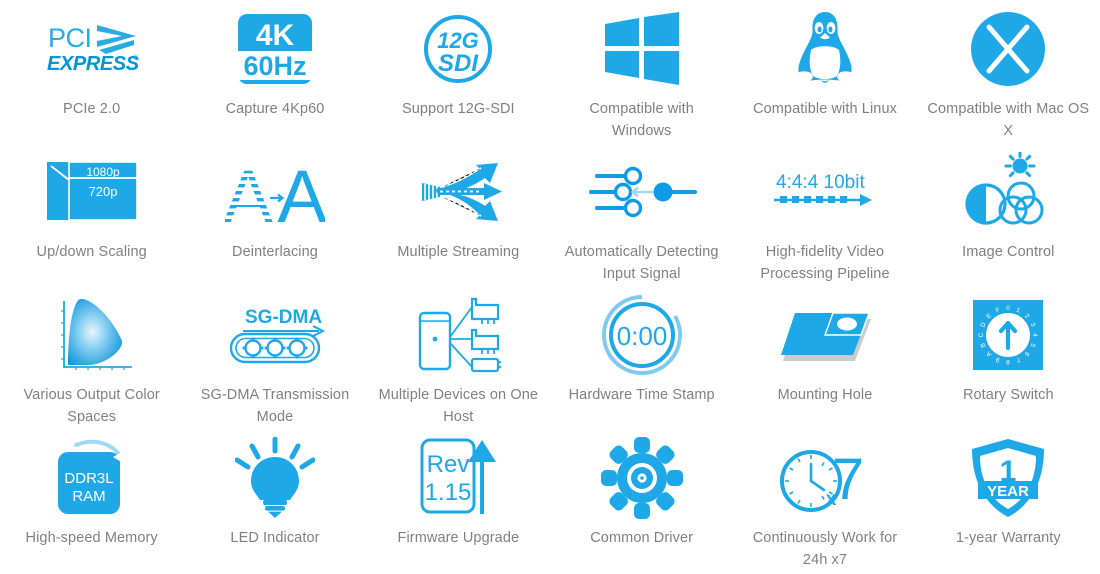 This screenshot has height=574, width=1100. What do you see at coordinates (1008, 395) in the screenshot?
I see `feature-label: Rotary Switch` at bounding box center [1008, 395].